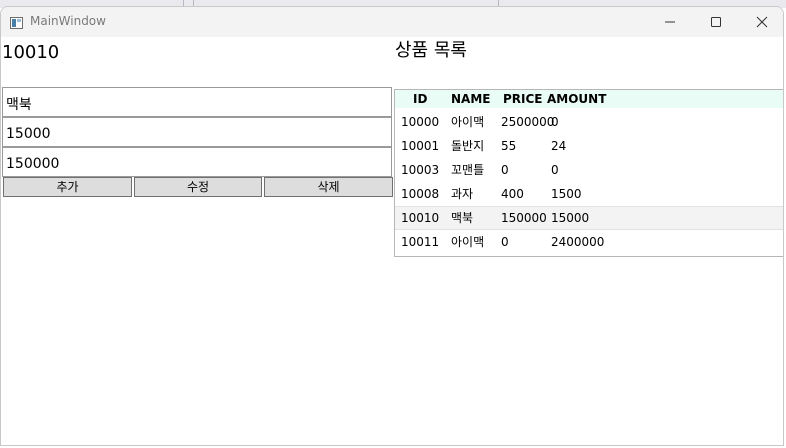 This screenshot has width=786, height=448. What do you see at coordinates (67, 187) in the screenshot?
I see `add-button: 추가` at bounding box center [67, 187].